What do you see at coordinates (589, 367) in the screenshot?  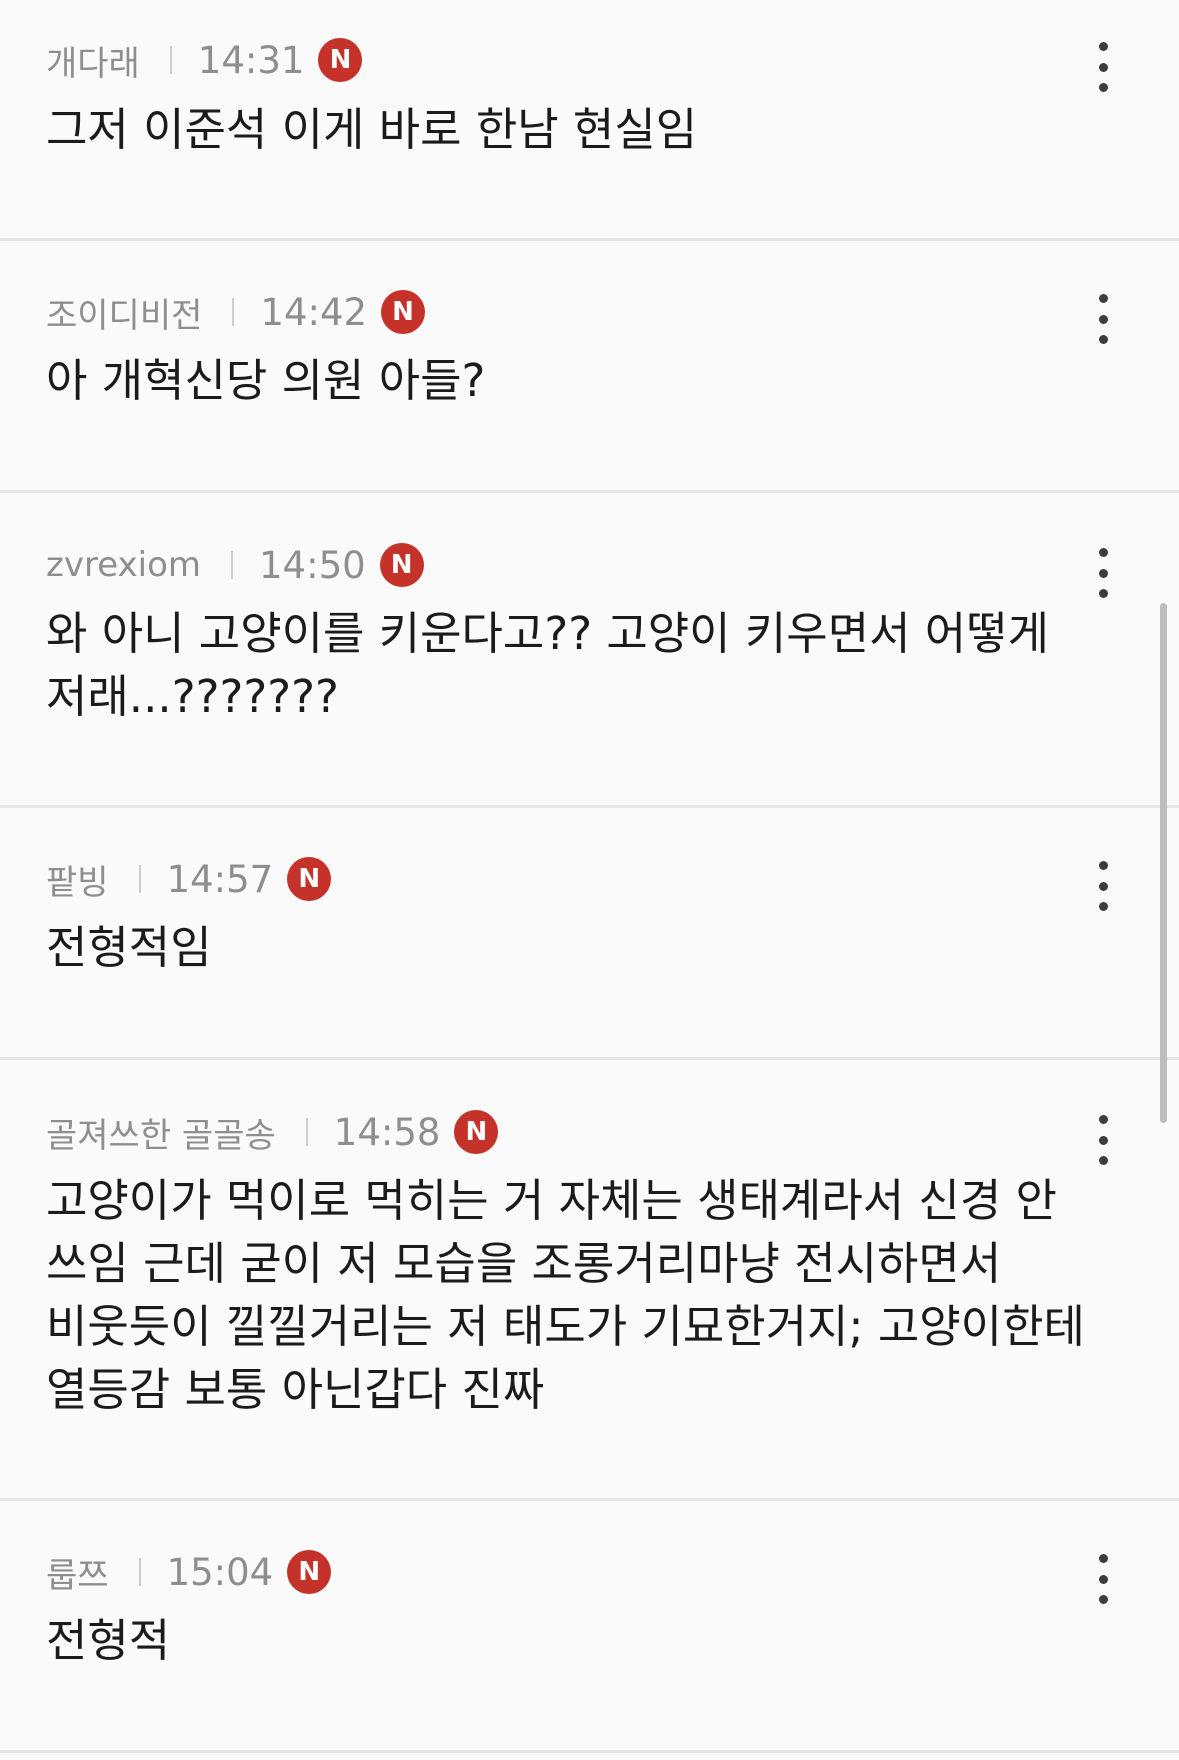 I see `comment-item: 조이디비전 14:42 N 아 개혁신당 의원 아들?` at bounding box center [589, 367].